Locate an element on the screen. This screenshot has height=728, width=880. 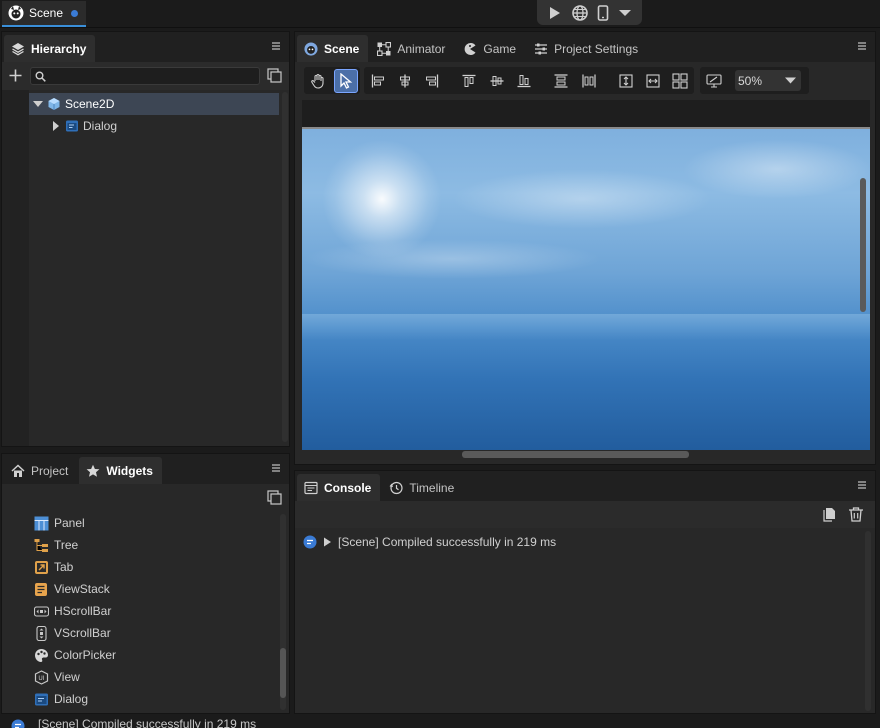
scene-cube-icon is located at coordinates (54, 104).